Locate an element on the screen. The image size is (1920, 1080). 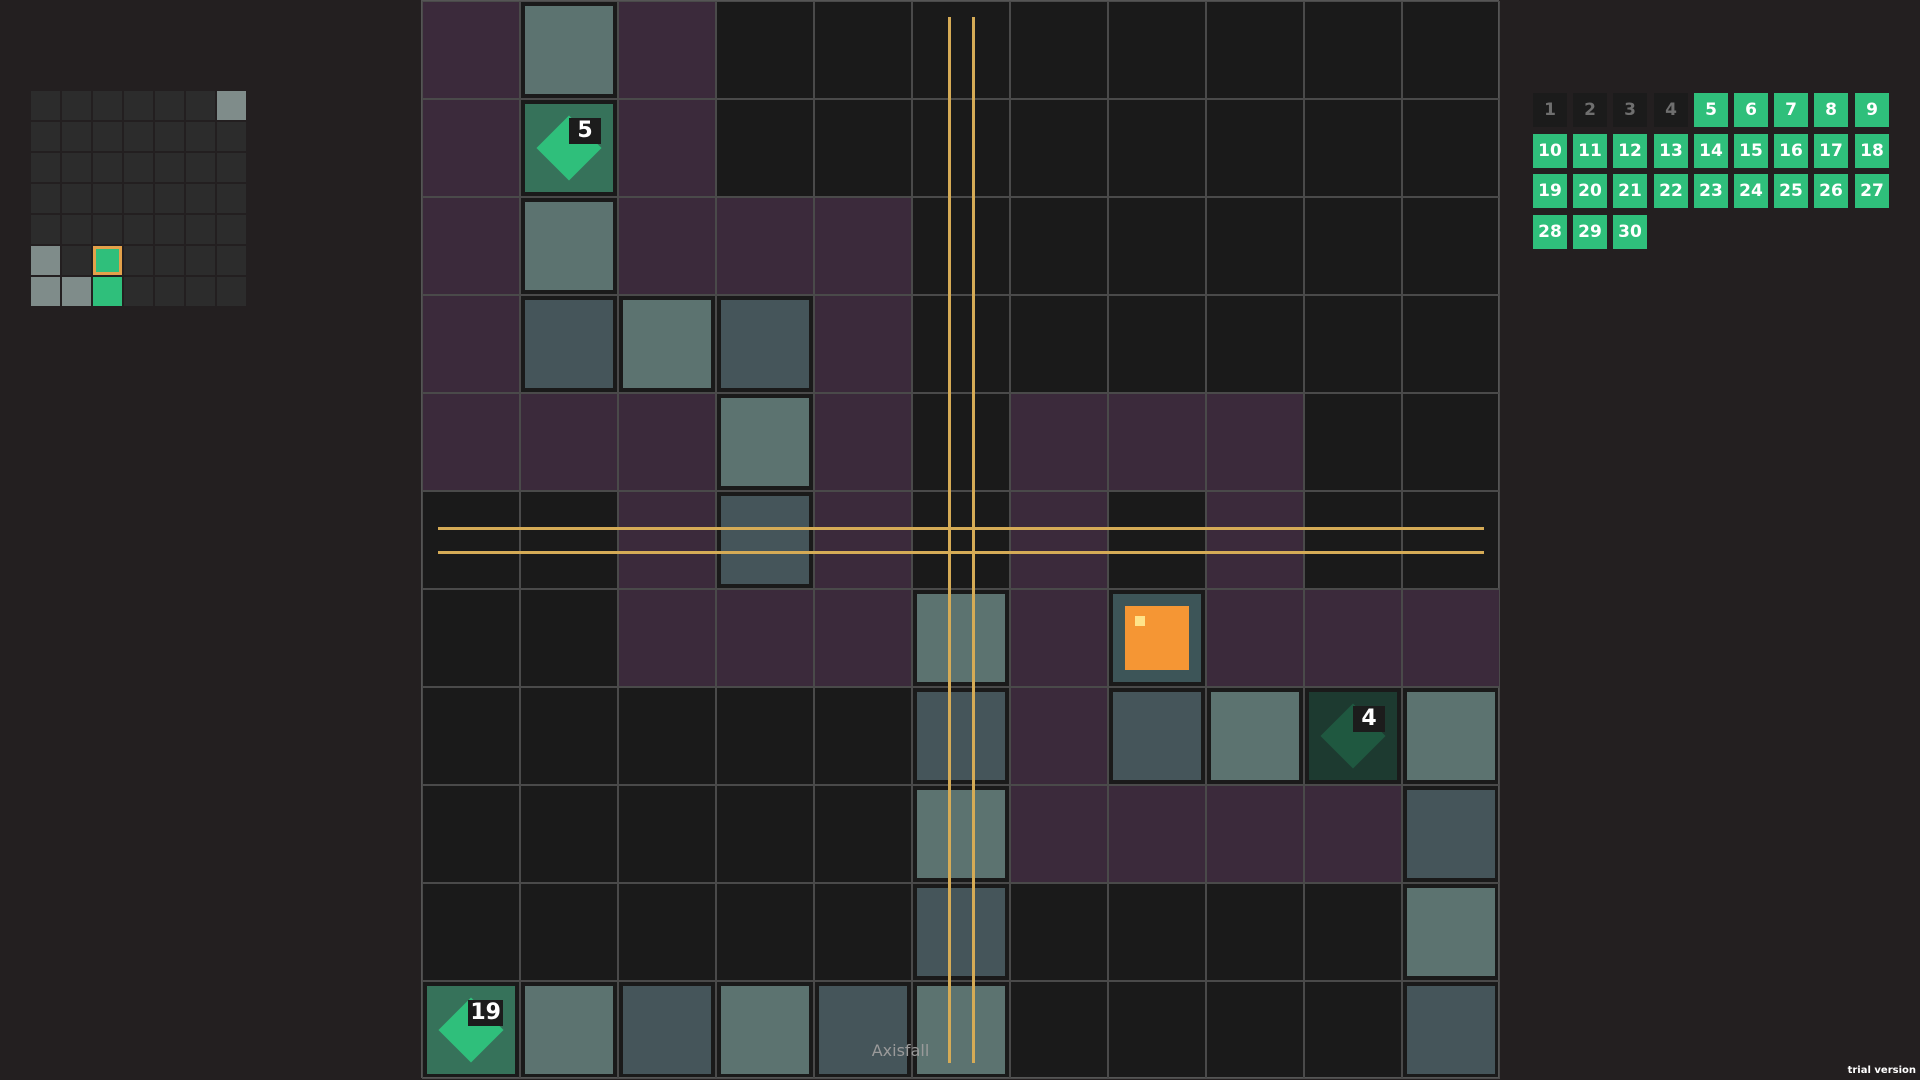
level-button-18: 18 is located at coordinates (1872, 150).